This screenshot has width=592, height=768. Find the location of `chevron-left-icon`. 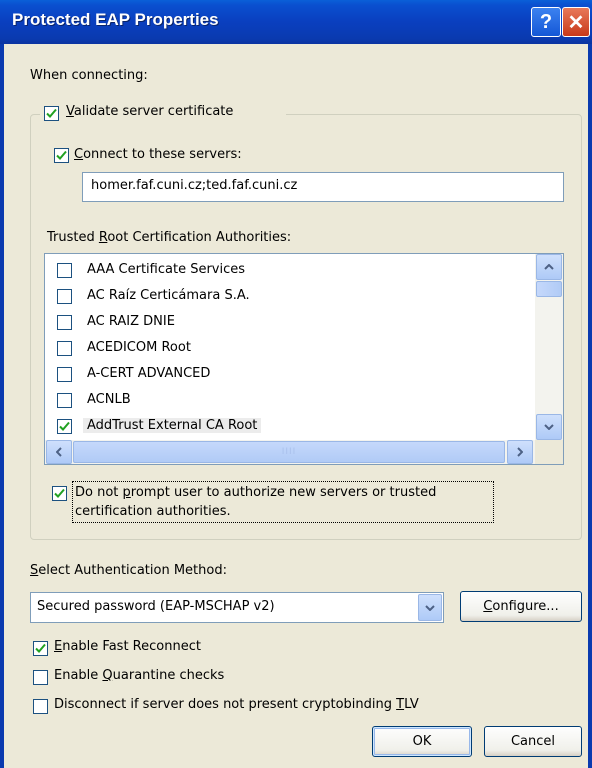

chevron-left-icon is located at coordinates (59, 452).